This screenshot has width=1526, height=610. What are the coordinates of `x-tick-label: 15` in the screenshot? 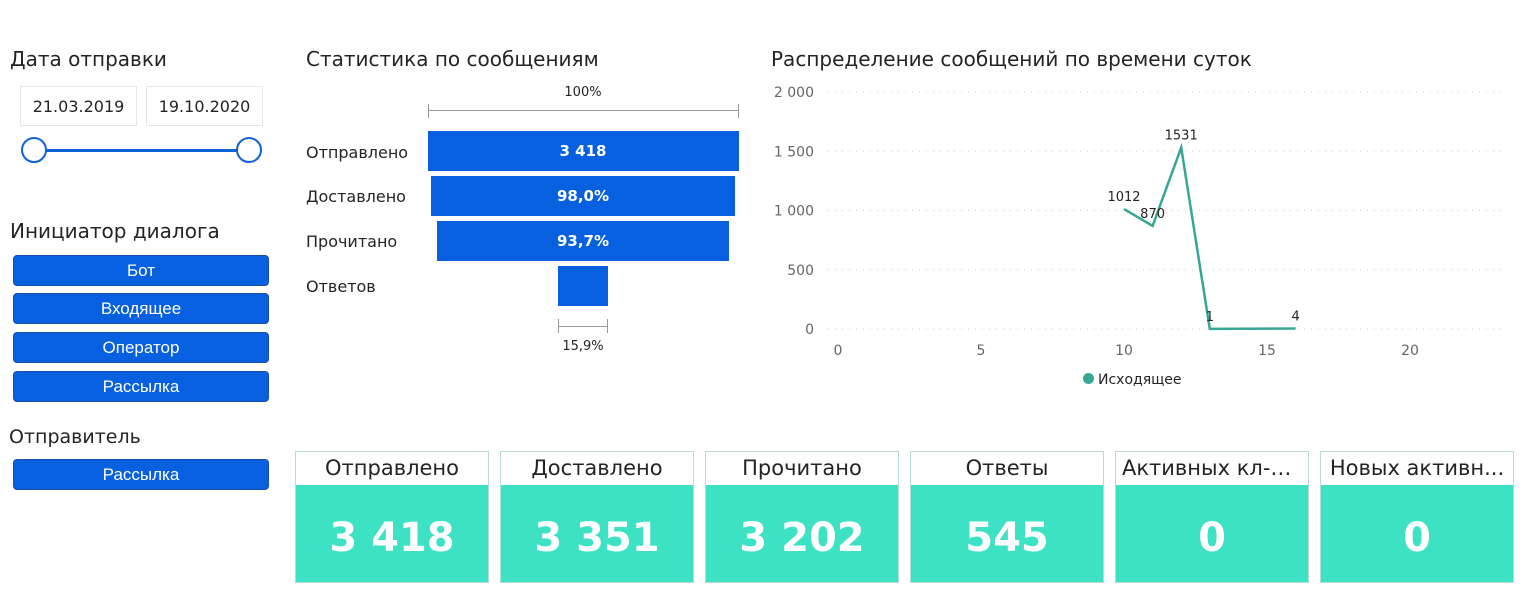 It's located at (1267, 351).